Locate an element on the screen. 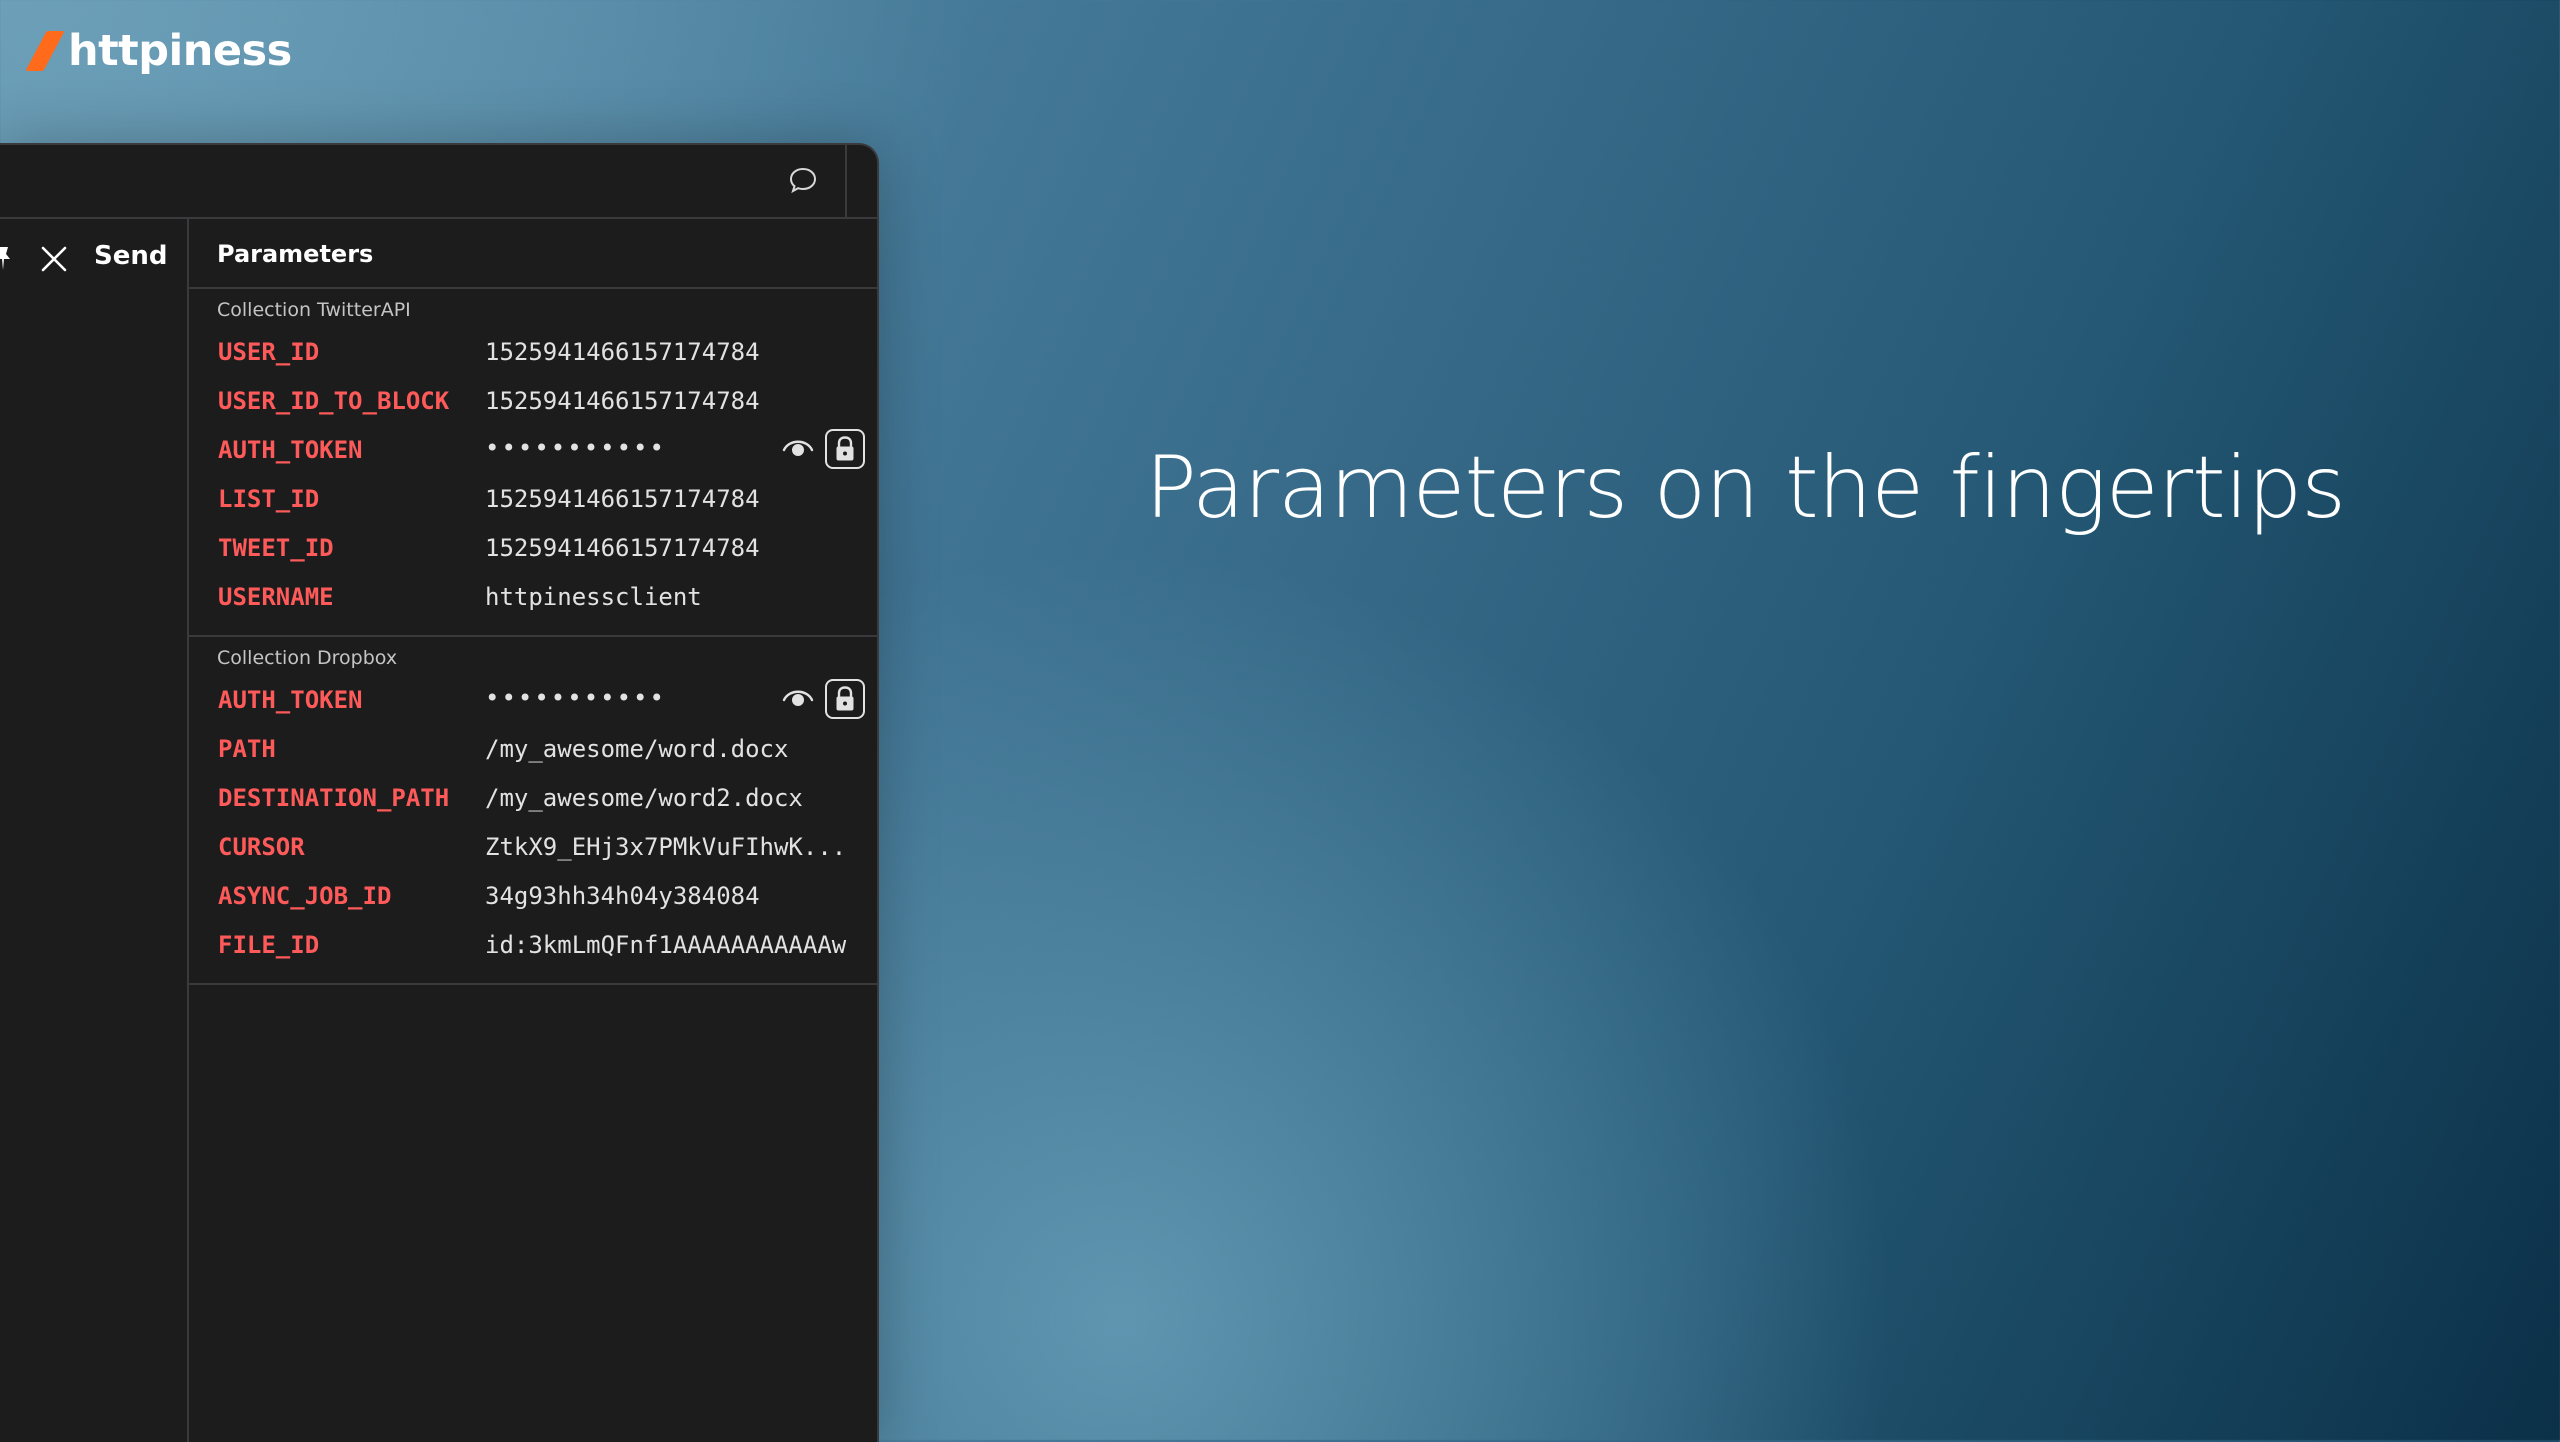 The image size is (2560, 1442). parameter-key: FILE_ID is located at coordinates (269, 945).